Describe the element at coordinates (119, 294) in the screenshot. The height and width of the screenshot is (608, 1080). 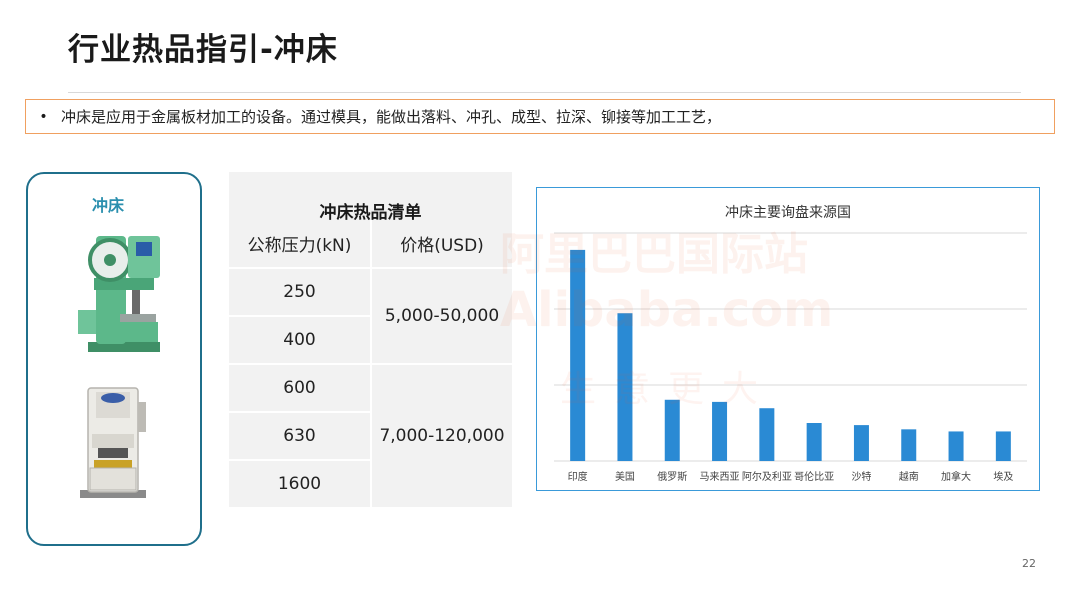
I see `punch-press-green-image` at that location.